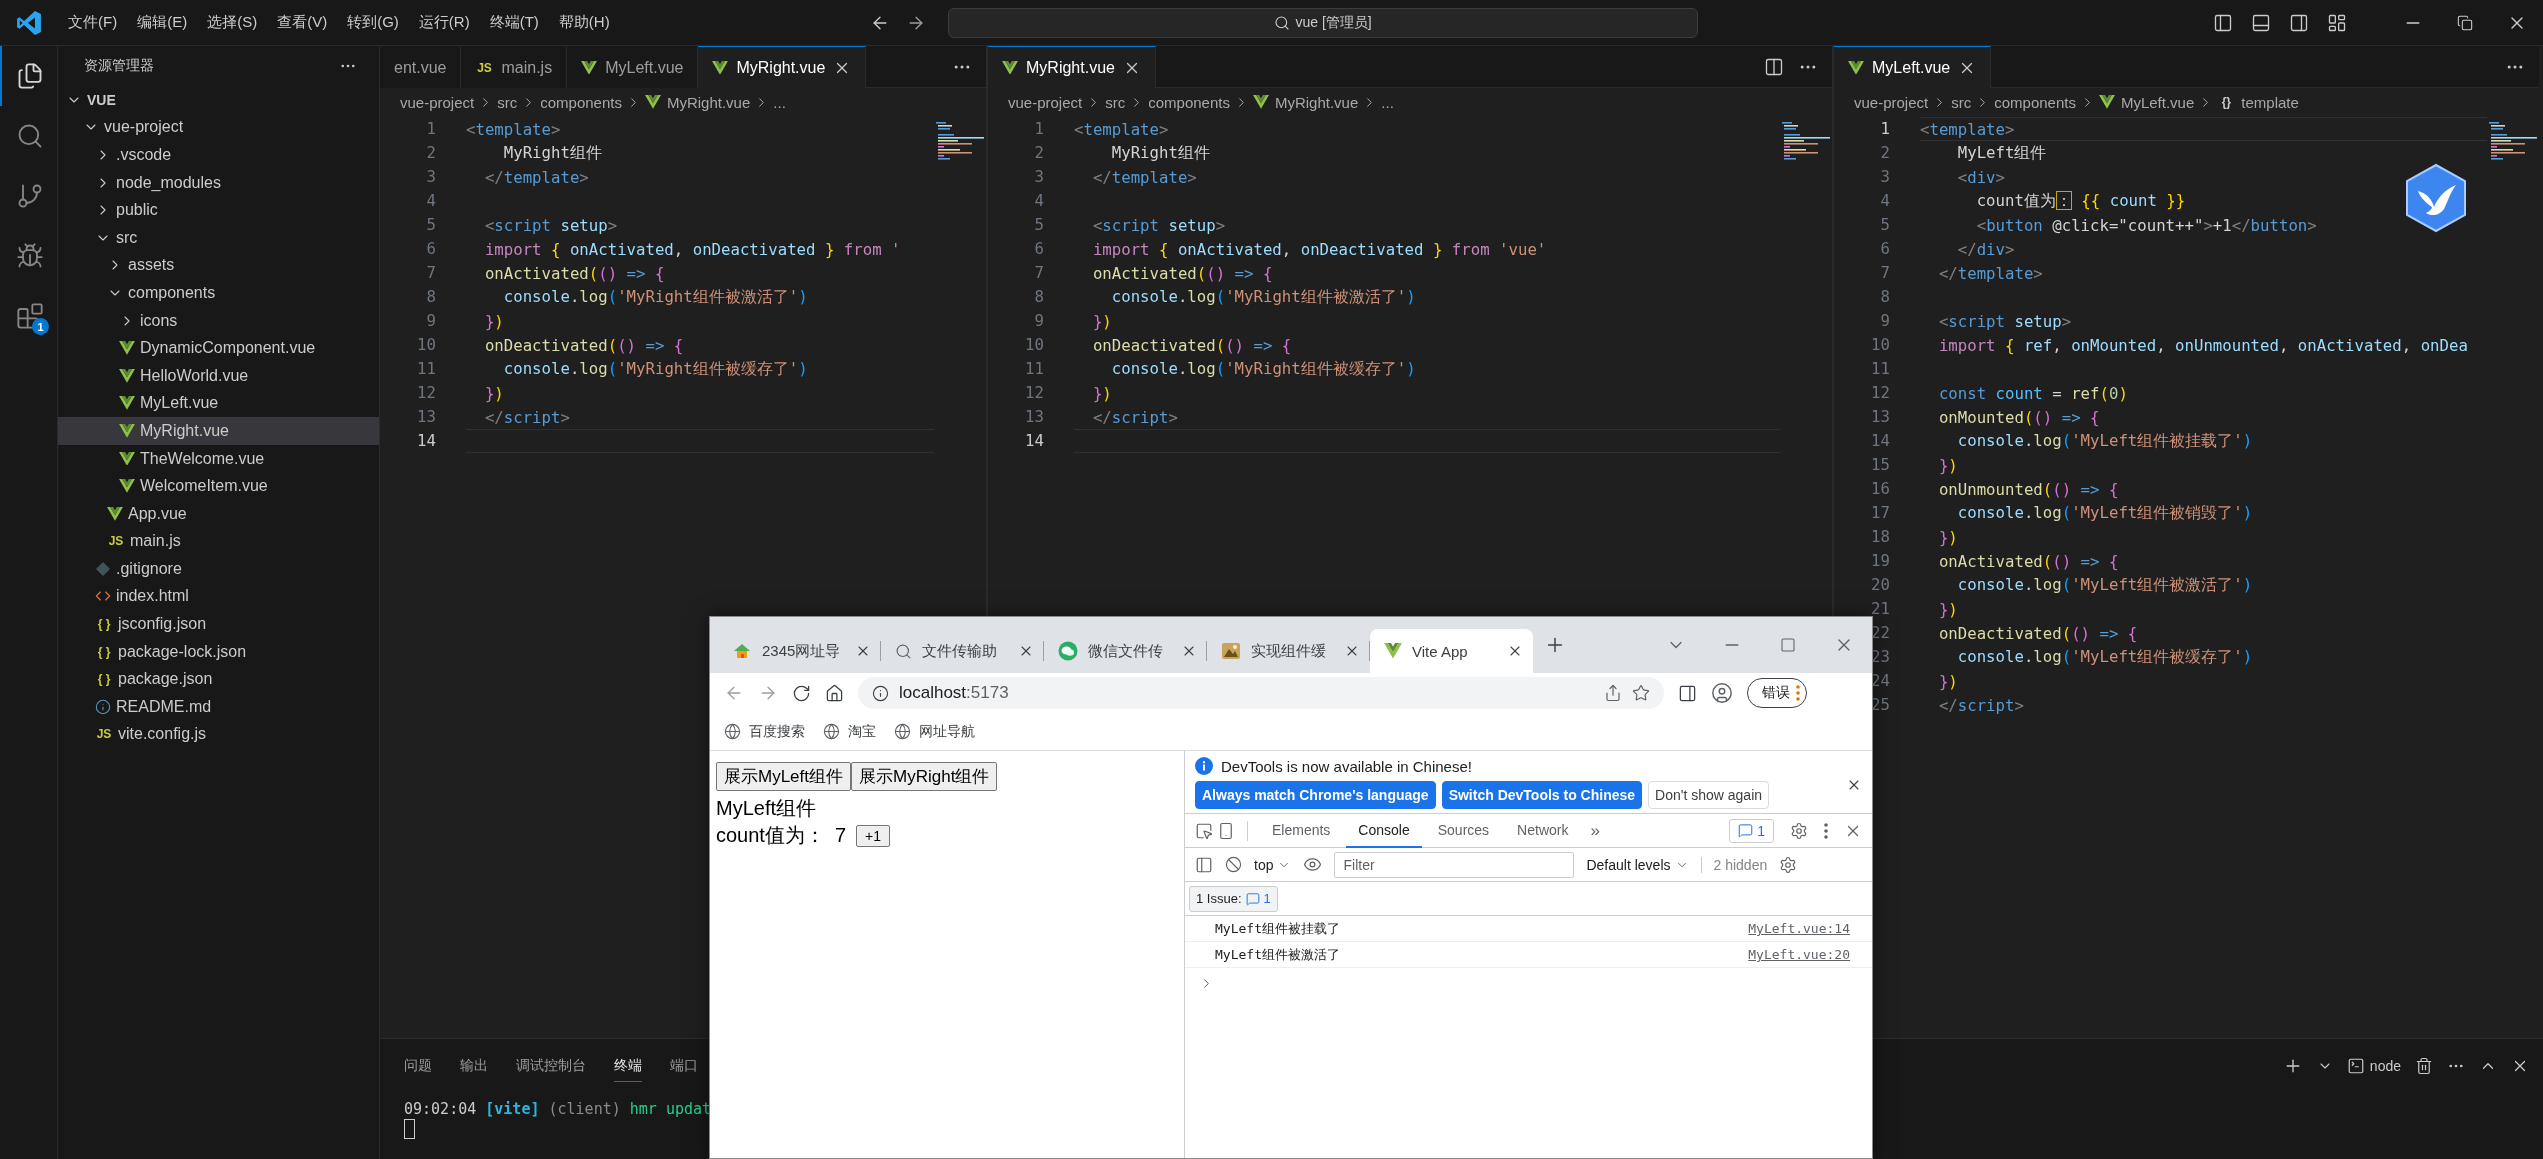 This screenshot has width=2543, height=1159. I want to click on layout-icon, so click(2337, 22).